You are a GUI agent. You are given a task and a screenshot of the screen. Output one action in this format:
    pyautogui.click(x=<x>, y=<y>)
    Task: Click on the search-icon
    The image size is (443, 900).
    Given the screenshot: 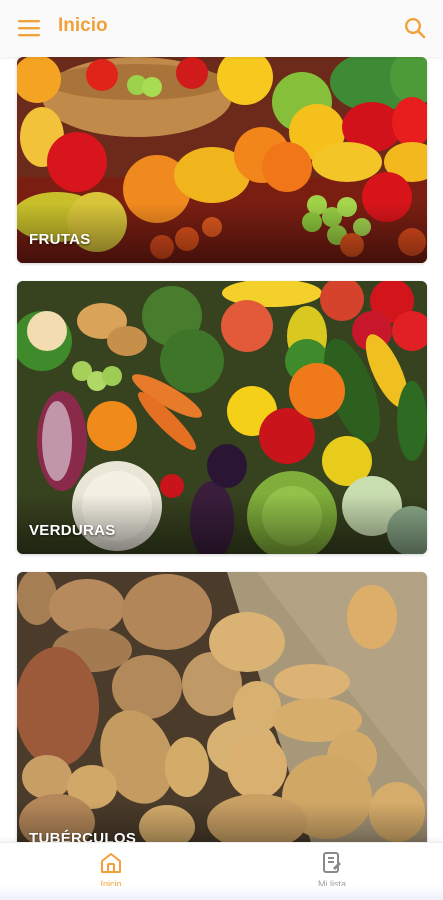 What is the action you would take?
    pyautogui.click(x=415, y=28)
    